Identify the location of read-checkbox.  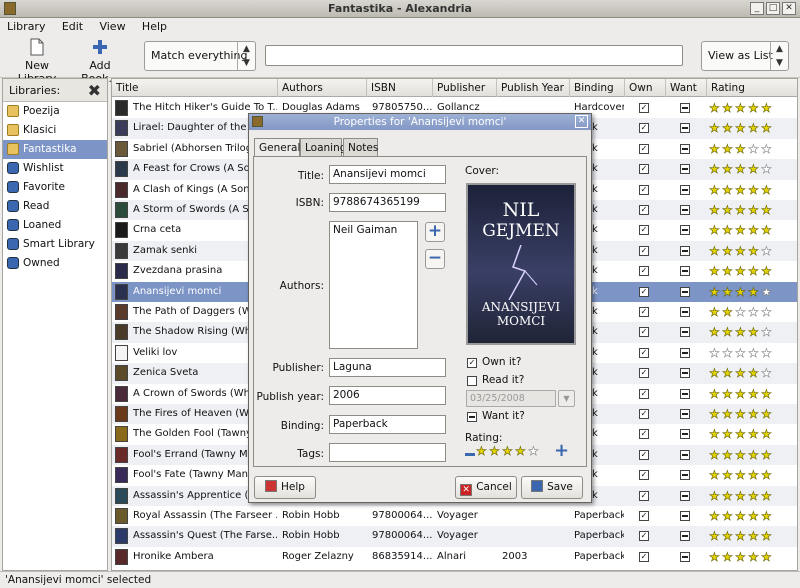
(472, 381).